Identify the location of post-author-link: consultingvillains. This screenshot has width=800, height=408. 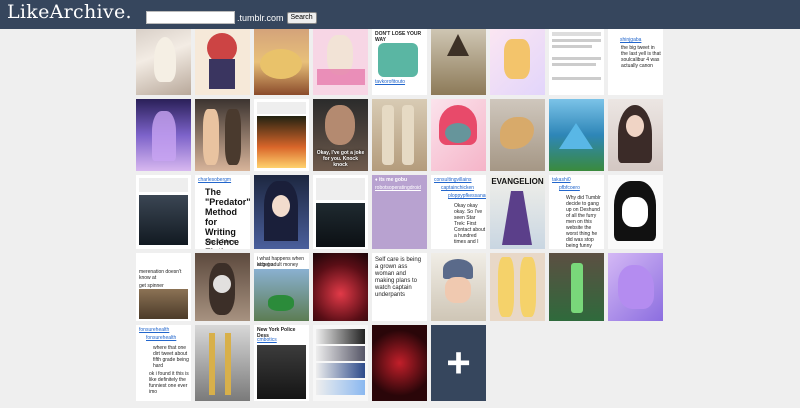
(453, 180).